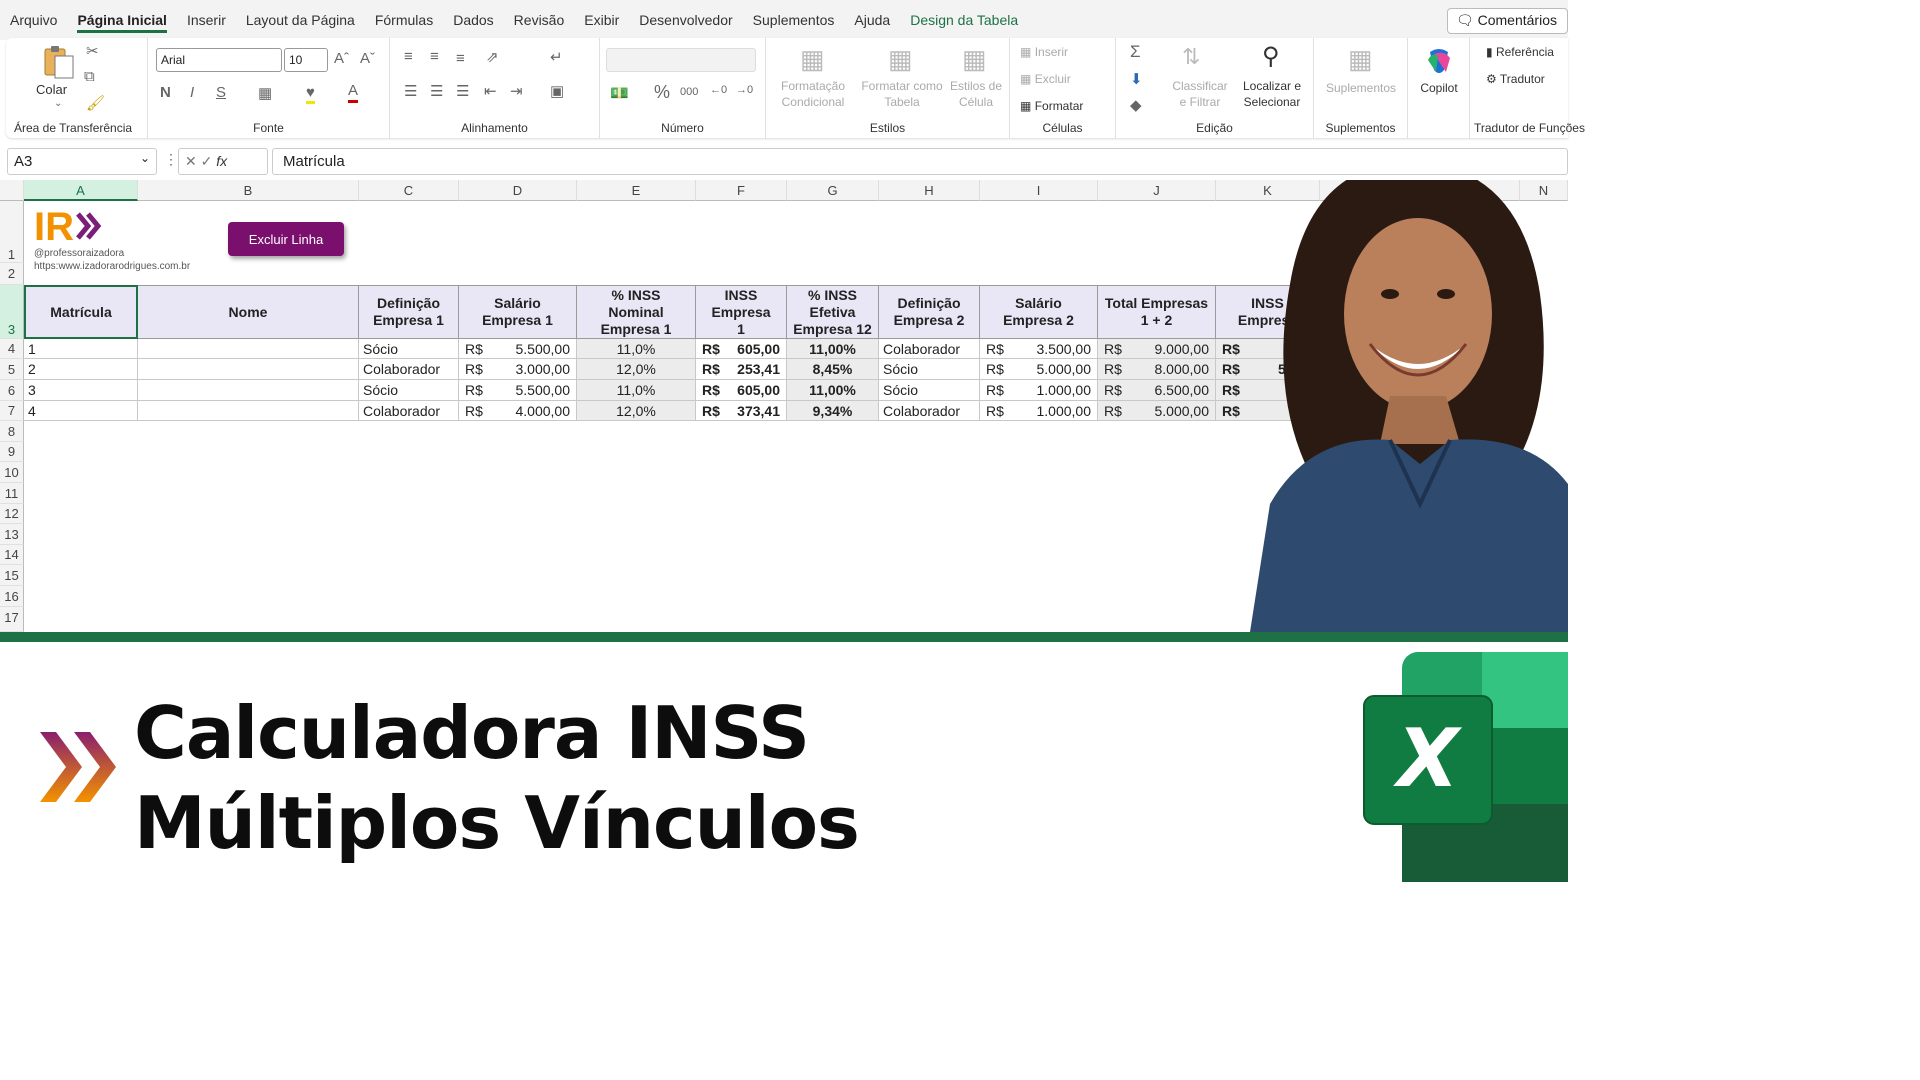  What do you see at coordinates (12, 575) in the screenshot?
I see `row-header-15: 15` at bounding box center [12, 575].